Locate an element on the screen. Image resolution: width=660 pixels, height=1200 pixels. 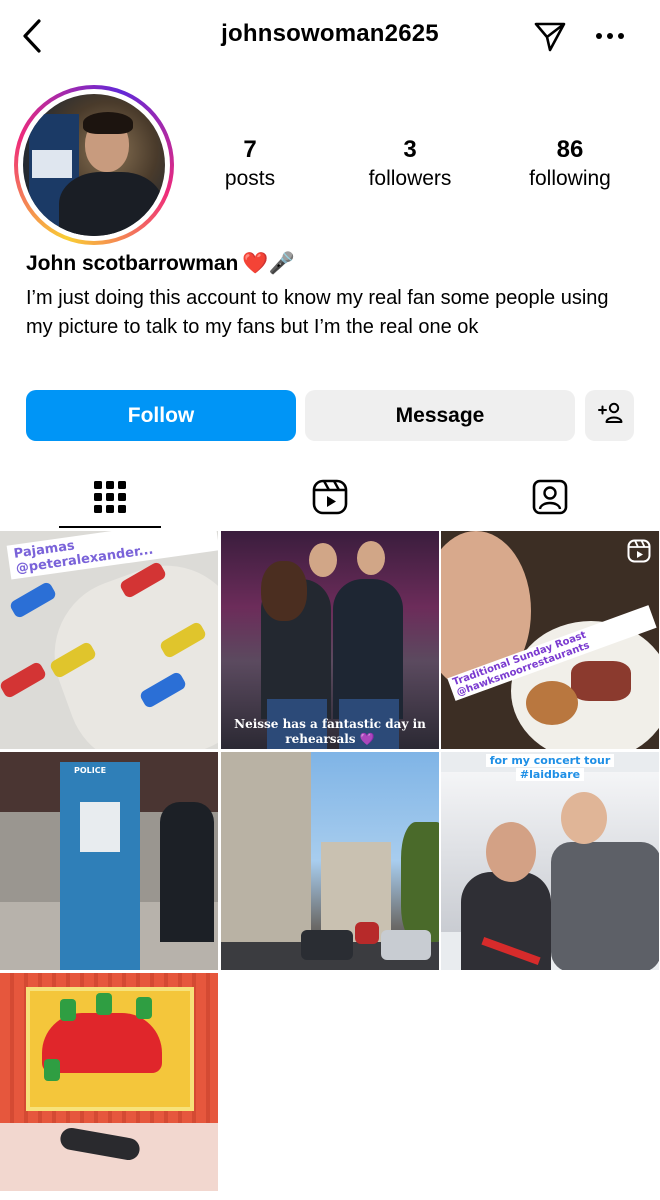
post-caption: for my concert tour #laidbare is located at coordinates (550, 768).